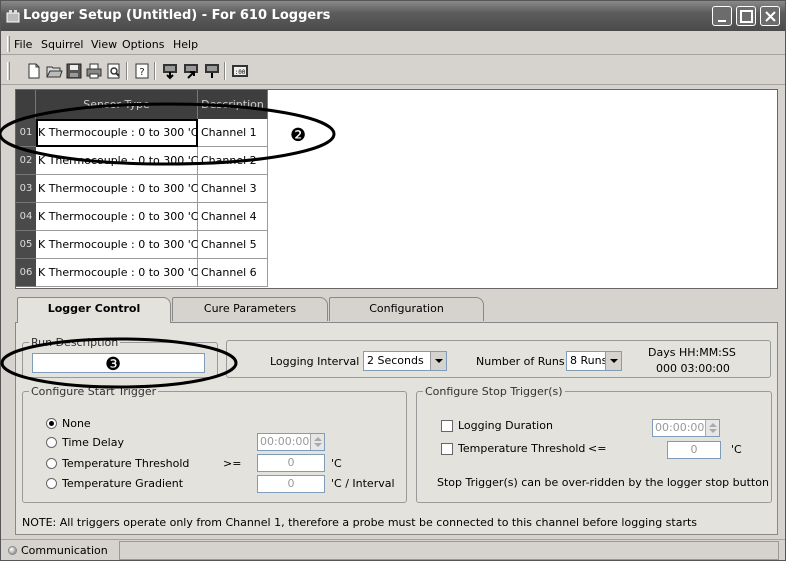  What do you see at coordinates (233, 161) in the screenshot?
I see `description-cell: Channel 2` at bounding box center [233, 161].